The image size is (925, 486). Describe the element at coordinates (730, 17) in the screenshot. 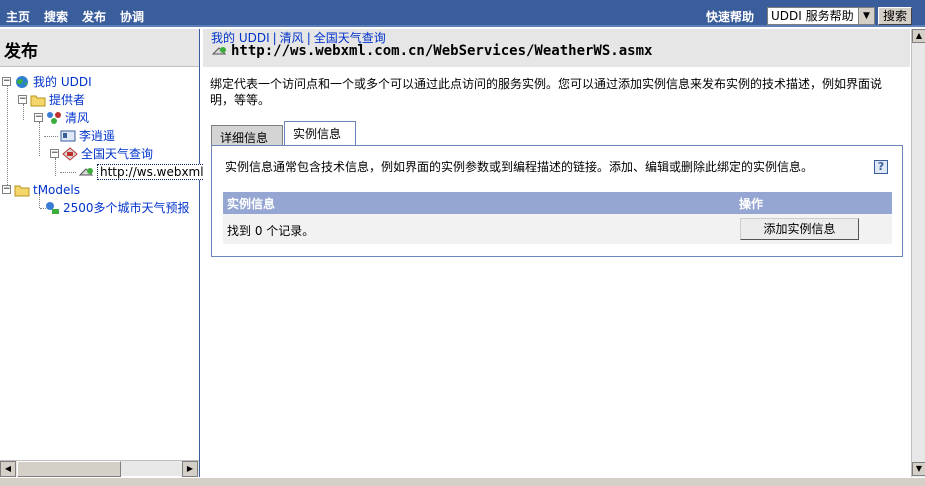

I see `quick-help-label: 快速帮助` at that location.